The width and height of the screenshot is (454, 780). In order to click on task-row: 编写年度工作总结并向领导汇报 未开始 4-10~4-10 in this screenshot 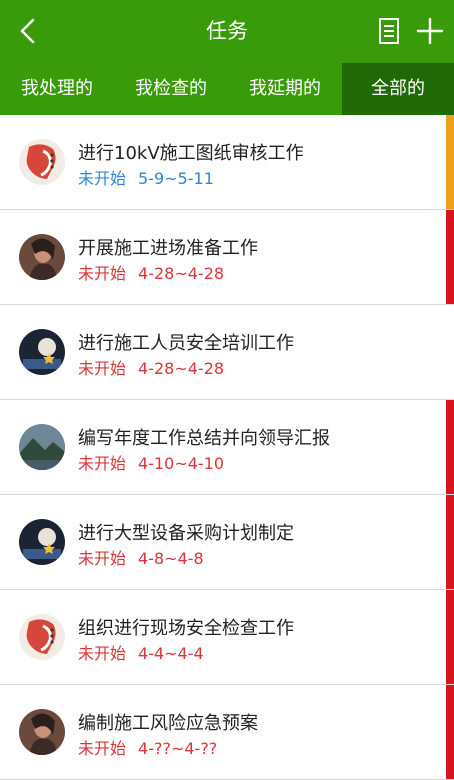, I will do `click(227, 447)`.